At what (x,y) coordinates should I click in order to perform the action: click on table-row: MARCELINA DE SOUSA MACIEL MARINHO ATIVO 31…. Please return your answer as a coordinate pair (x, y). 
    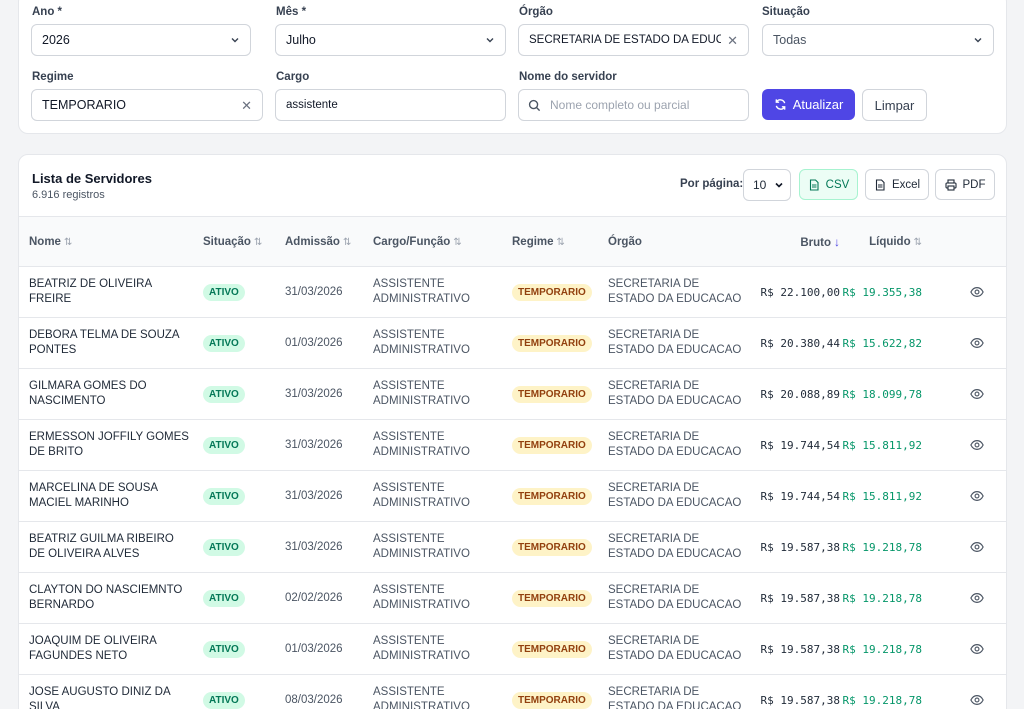
    Looking at the image, I should click on (512, 496).